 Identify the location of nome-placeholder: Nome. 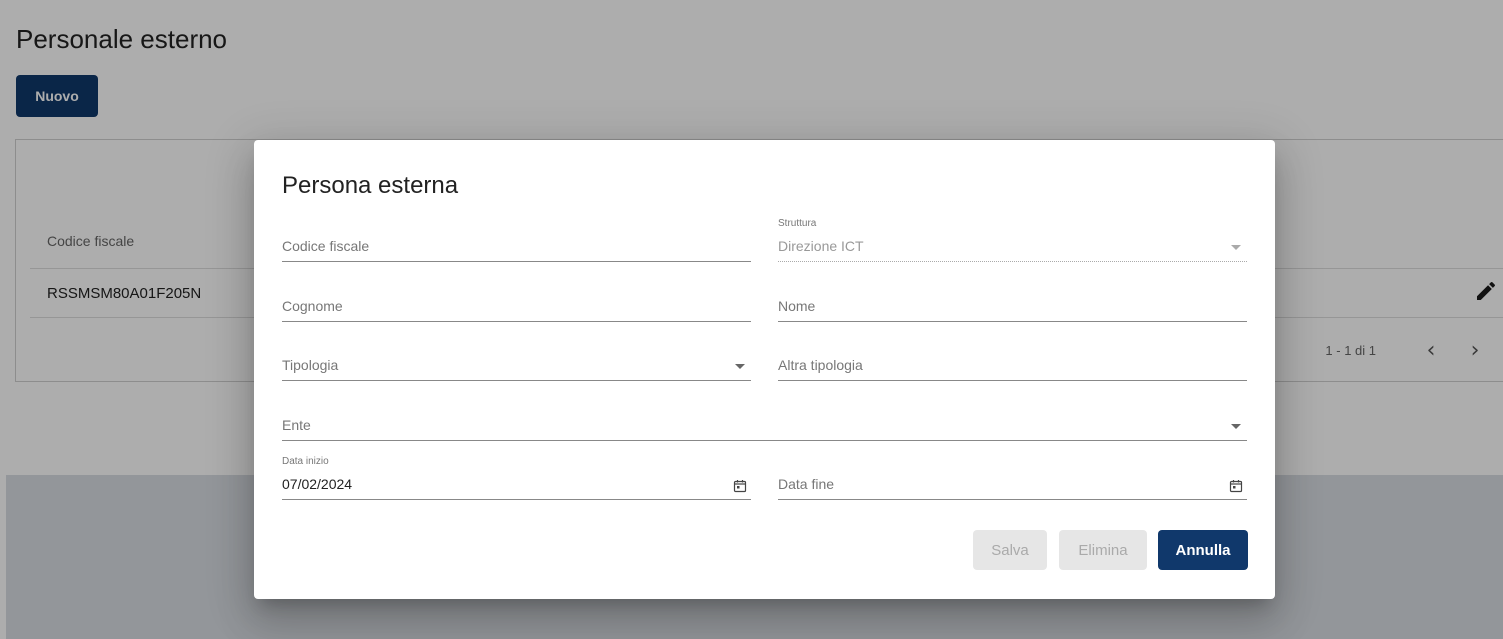
(797, 306).